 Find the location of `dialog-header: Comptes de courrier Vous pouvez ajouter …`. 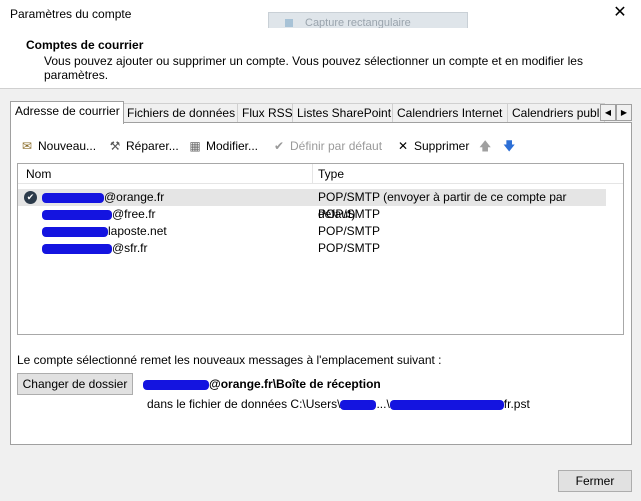

dialog-header: Comptes de courrier Vous pouvez ajouter … is located at coordinates (320, 58).